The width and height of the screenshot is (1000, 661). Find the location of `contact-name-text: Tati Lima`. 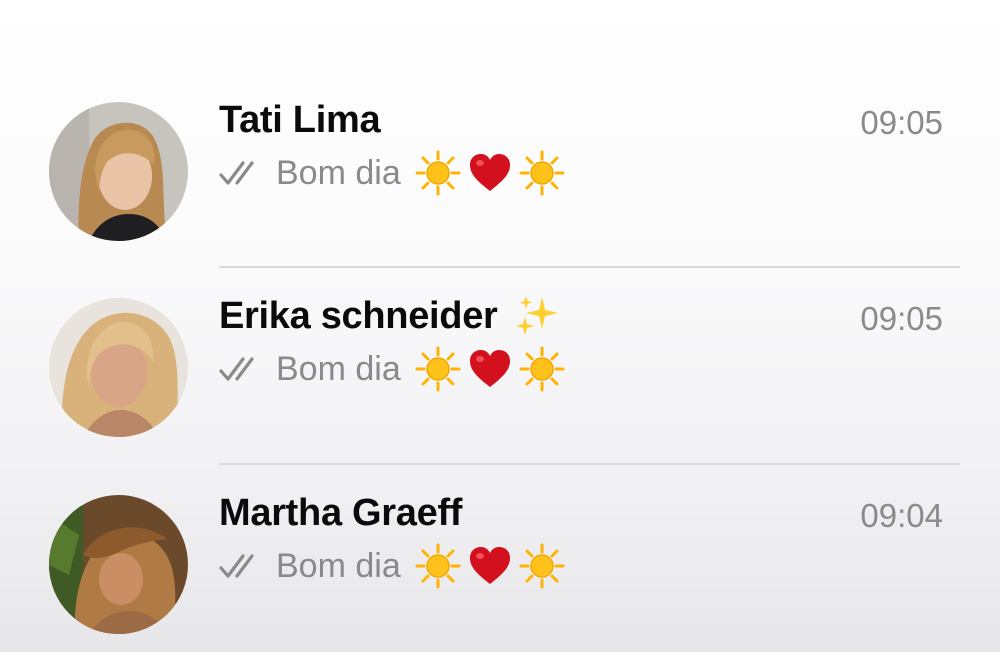

contact-name-text: Tati Lima is located at coordinates (300, 119).